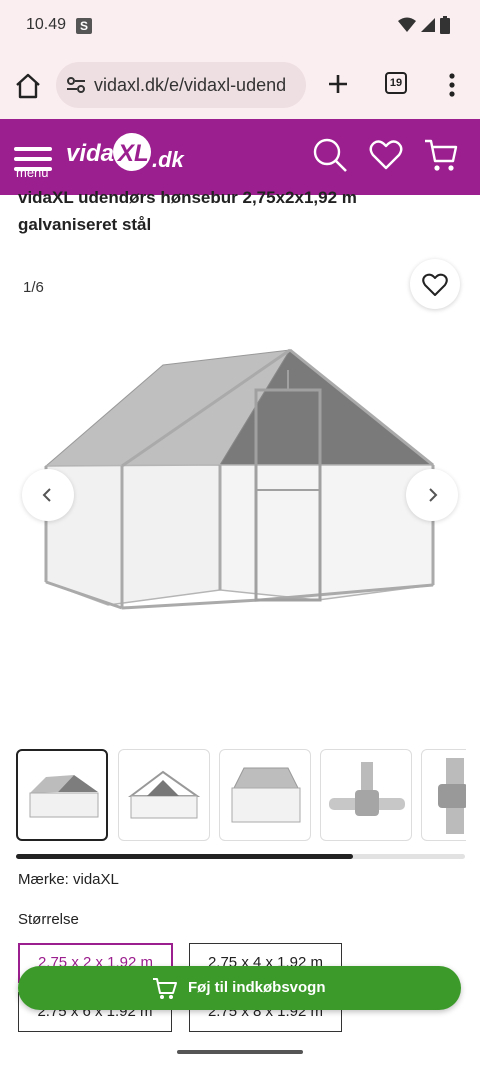  What do you see at coordinates (445, 25) in the screenshot?
I see `battery-icon` at bounding box center [445, 25].